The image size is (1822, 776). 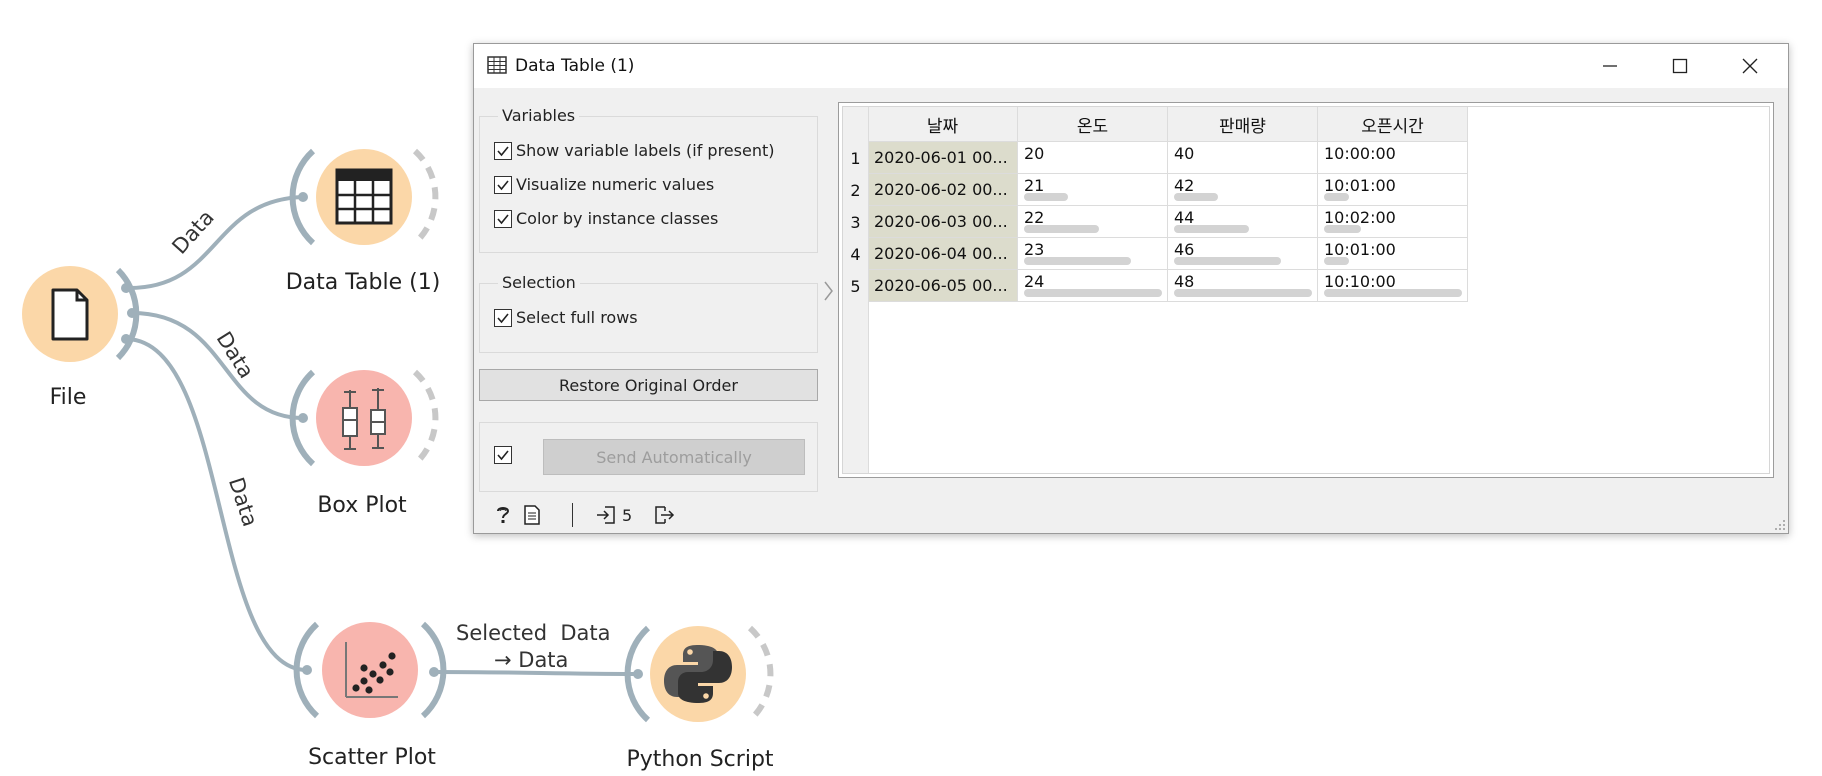 What do you see at coordinates (1243, 254) in the screenshot?
I see `table-cell-sales: 46` at bounding box center [1243, 254].